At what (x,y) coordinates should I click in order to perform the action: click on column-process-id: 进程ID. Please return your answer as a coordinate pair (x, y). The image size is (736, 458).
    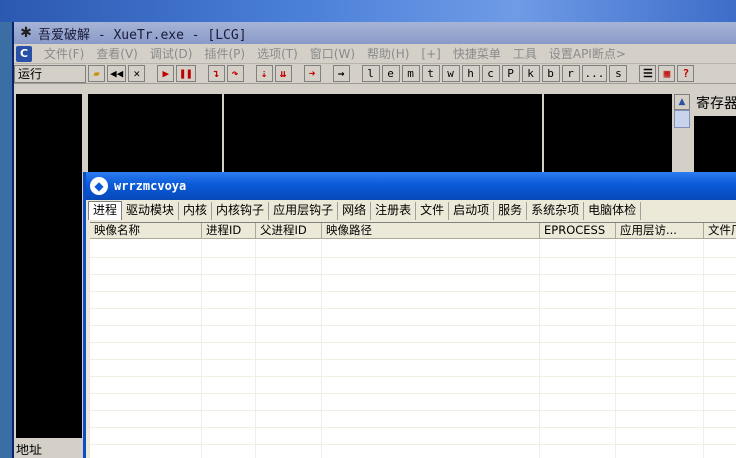
    Looking at the image, I should click on (229, 230).